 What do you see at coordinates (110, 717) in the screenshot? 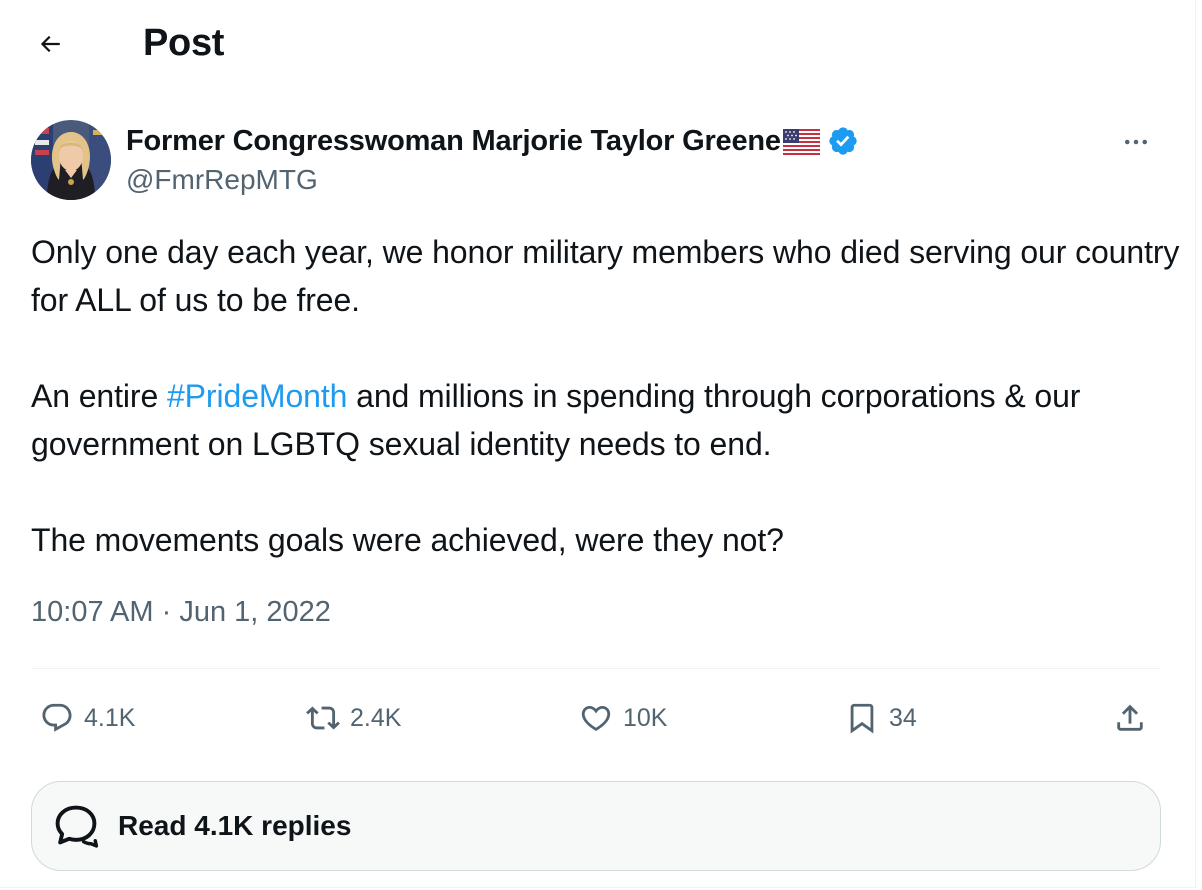
I see `reply-count: 4.1K` at bounding box center [110, 717].